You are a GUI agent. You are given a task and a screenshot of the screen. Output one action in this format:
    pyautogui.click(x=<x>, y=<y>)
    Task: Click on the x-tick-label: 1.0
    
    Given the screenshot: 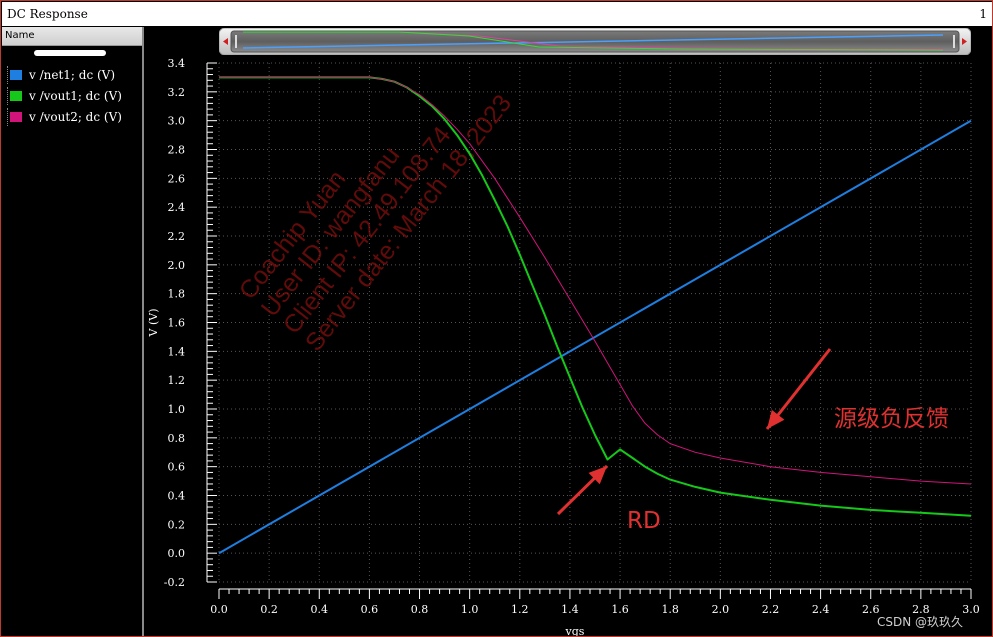 What is the action you would take?
    pyautogui.click(x=470, y=609)
    